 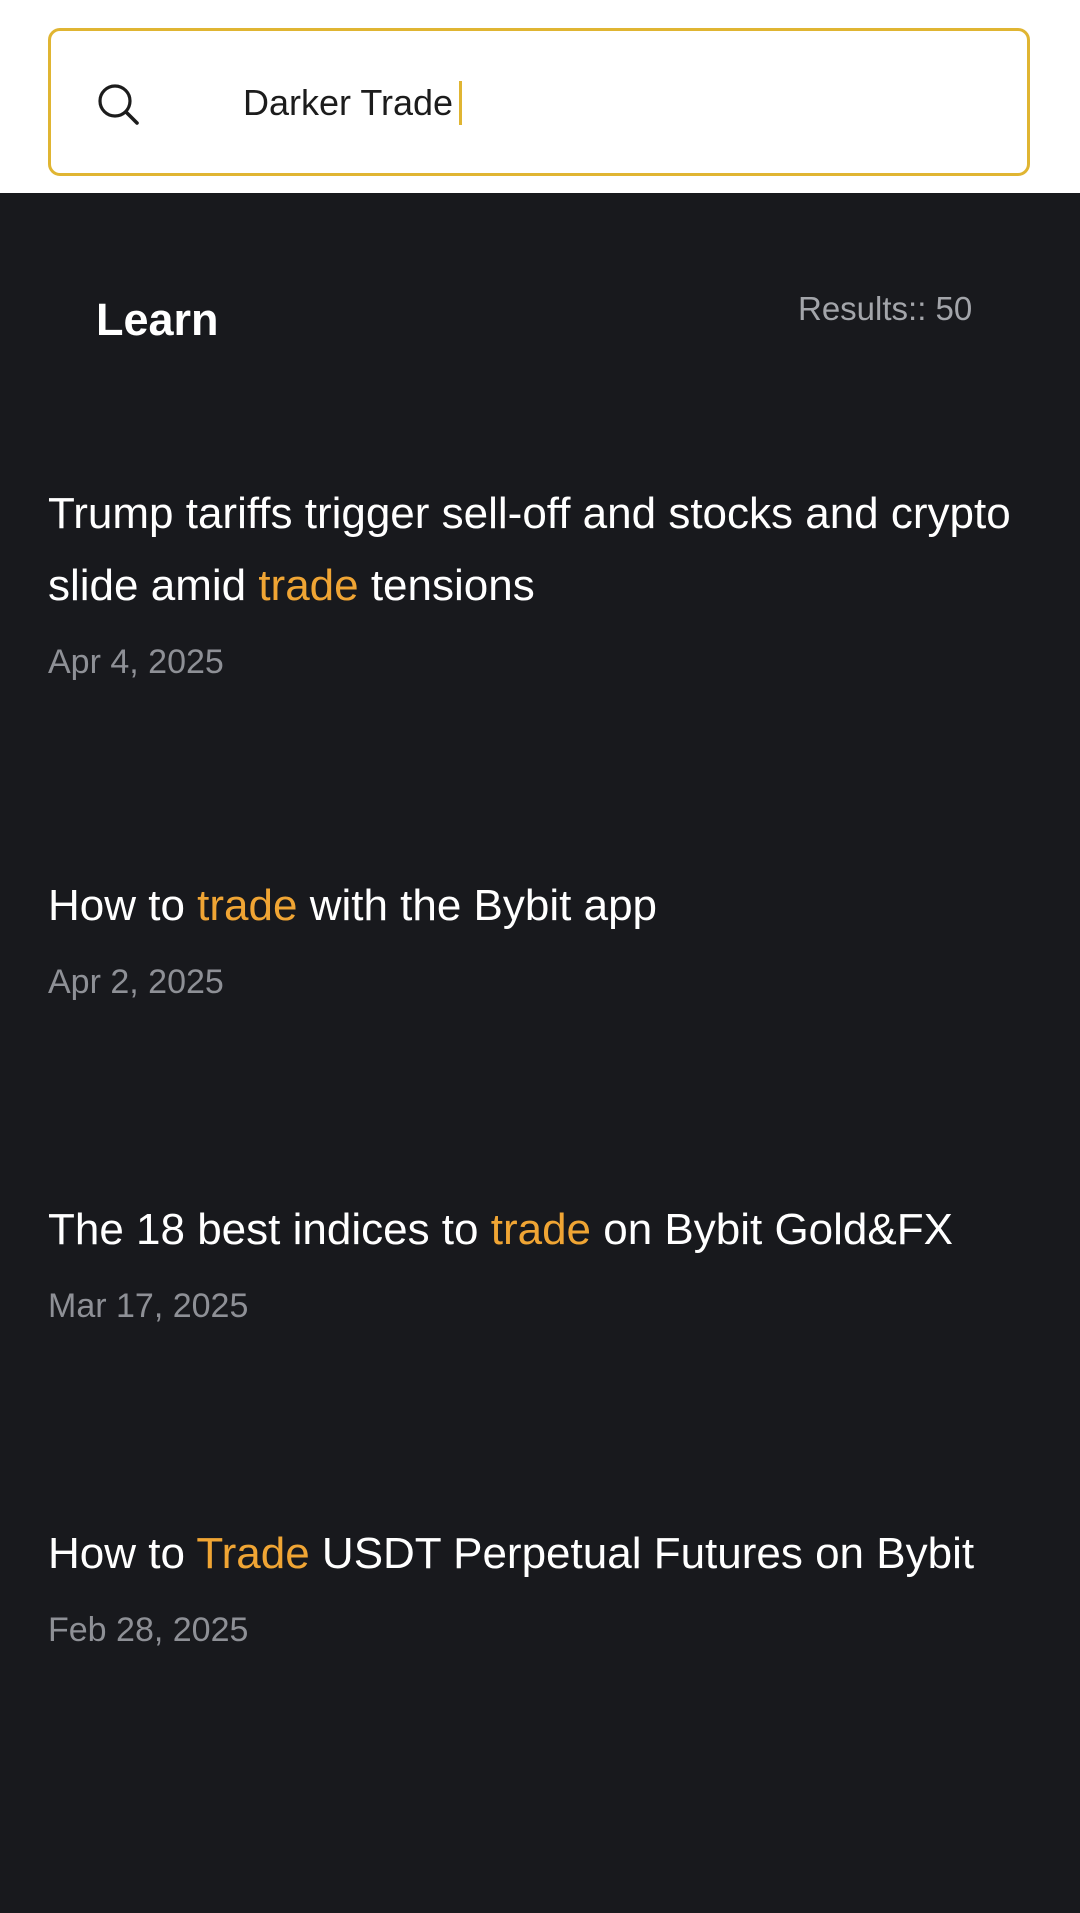 I want to click on search-query: Darker Trade, so click(x=353, y=103).